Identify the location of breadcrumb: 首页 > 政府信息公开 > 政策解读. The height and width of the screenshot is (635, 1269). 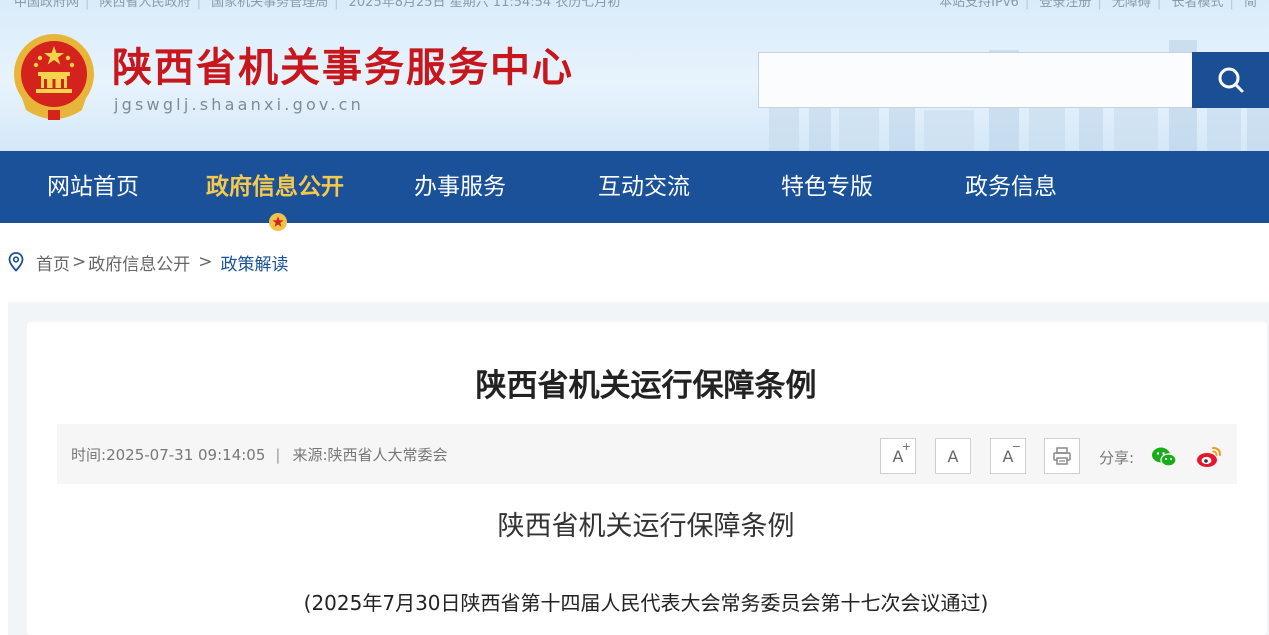
(148, 262).